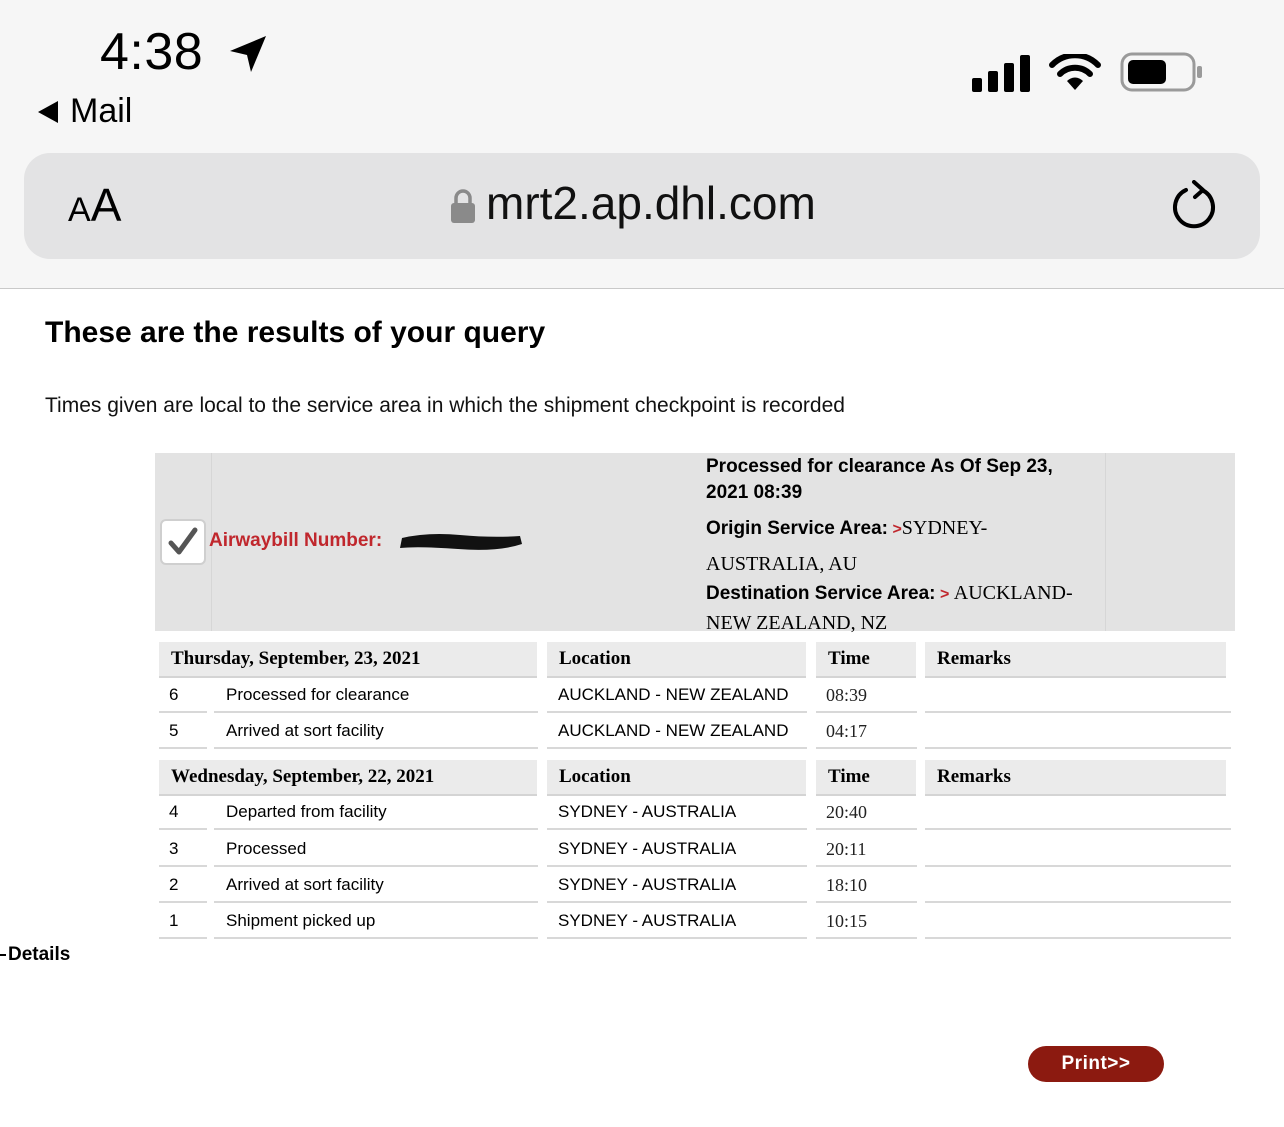  What do you see at coordinates (866, 813) in the screenshot?
I see `event-time: 20:40` at bounding box center [866, 813].